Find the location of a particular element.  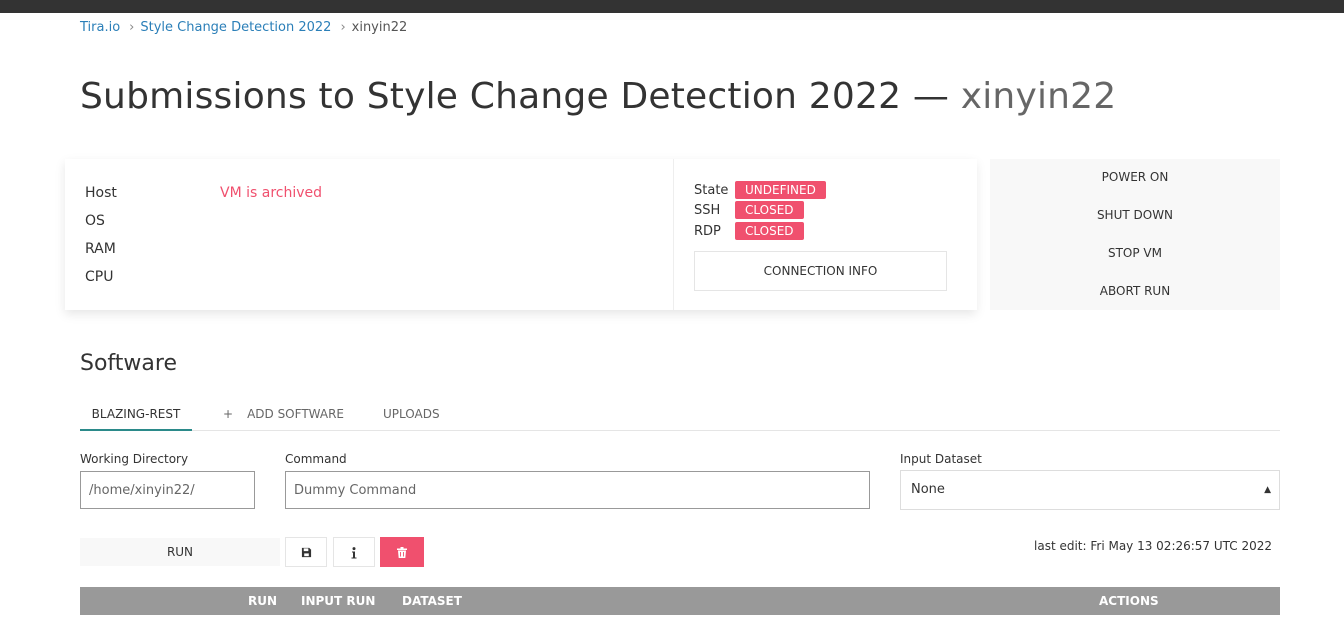

host-label: Host is located at coordinates (101, 193).